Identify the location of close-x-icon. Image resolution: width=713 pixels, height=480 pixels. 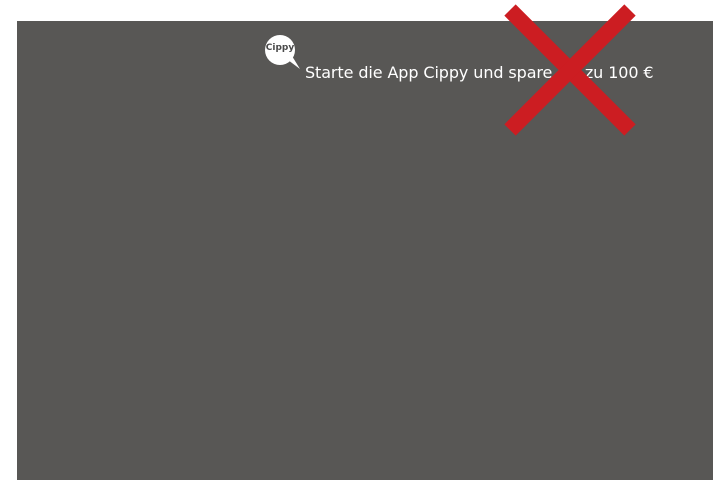
(570, 70).